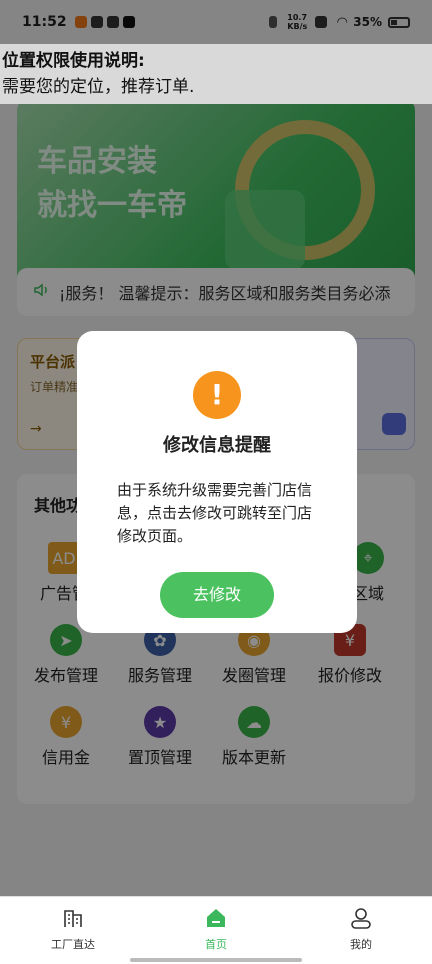  I want to click on tab-home: 首页, so click(216, 929).